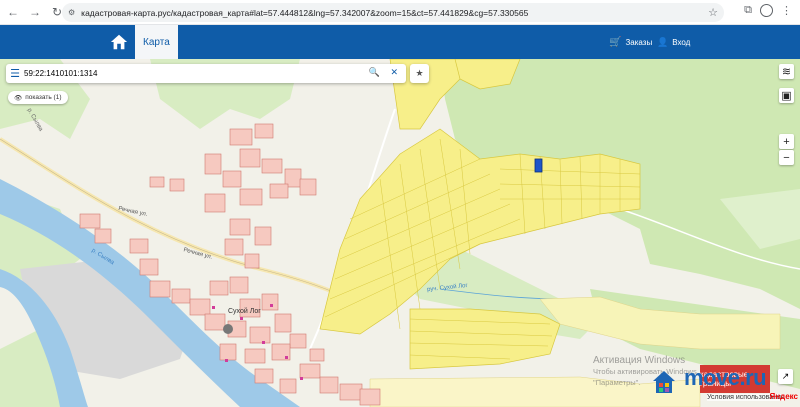 The width and height of the screenshot is (800, 407). Describe the element at coordinates (400, 42) in the screenshot. I see `app-header: Карта 🛒 Заказы 👤 Вход` at that location.